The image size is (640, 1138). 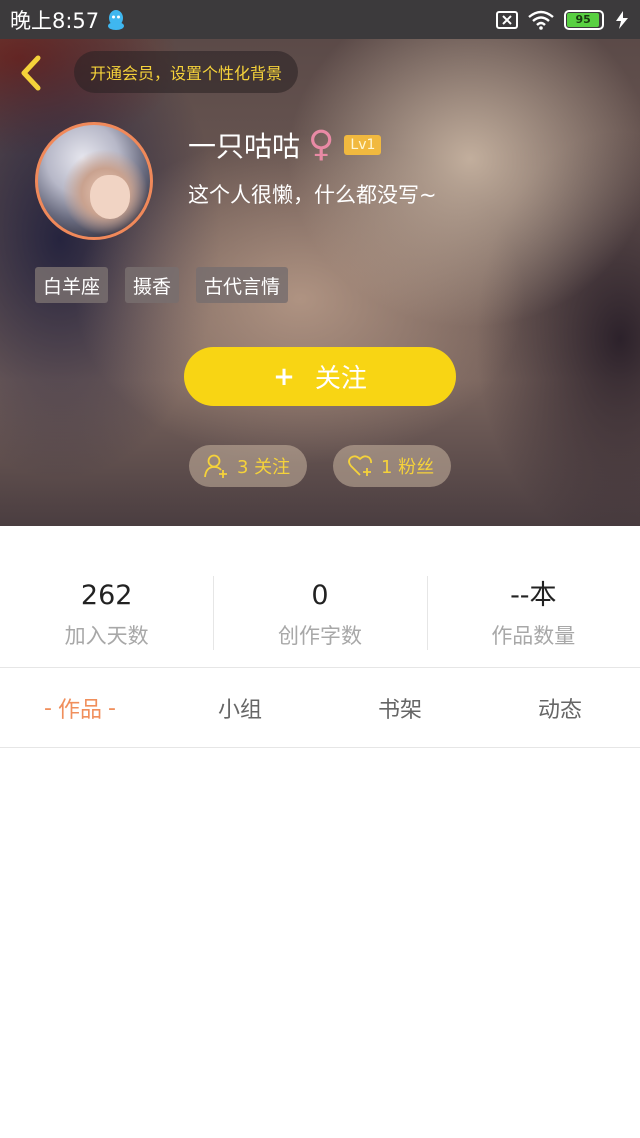 I want to click on clock: 晚上8:57, so click(x=55, y=20).